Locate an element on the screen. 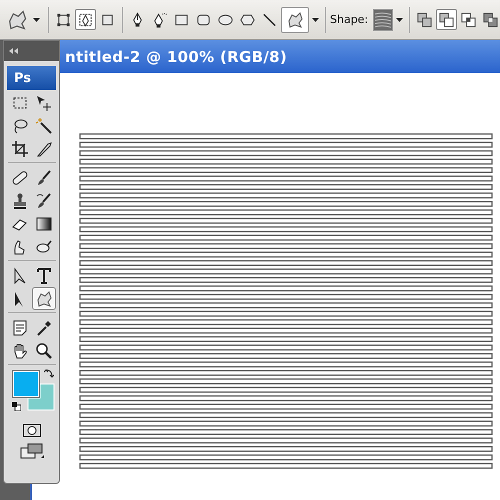 The image size is (500, 500). eyedropper-icon is located at coordinates (43, 327).